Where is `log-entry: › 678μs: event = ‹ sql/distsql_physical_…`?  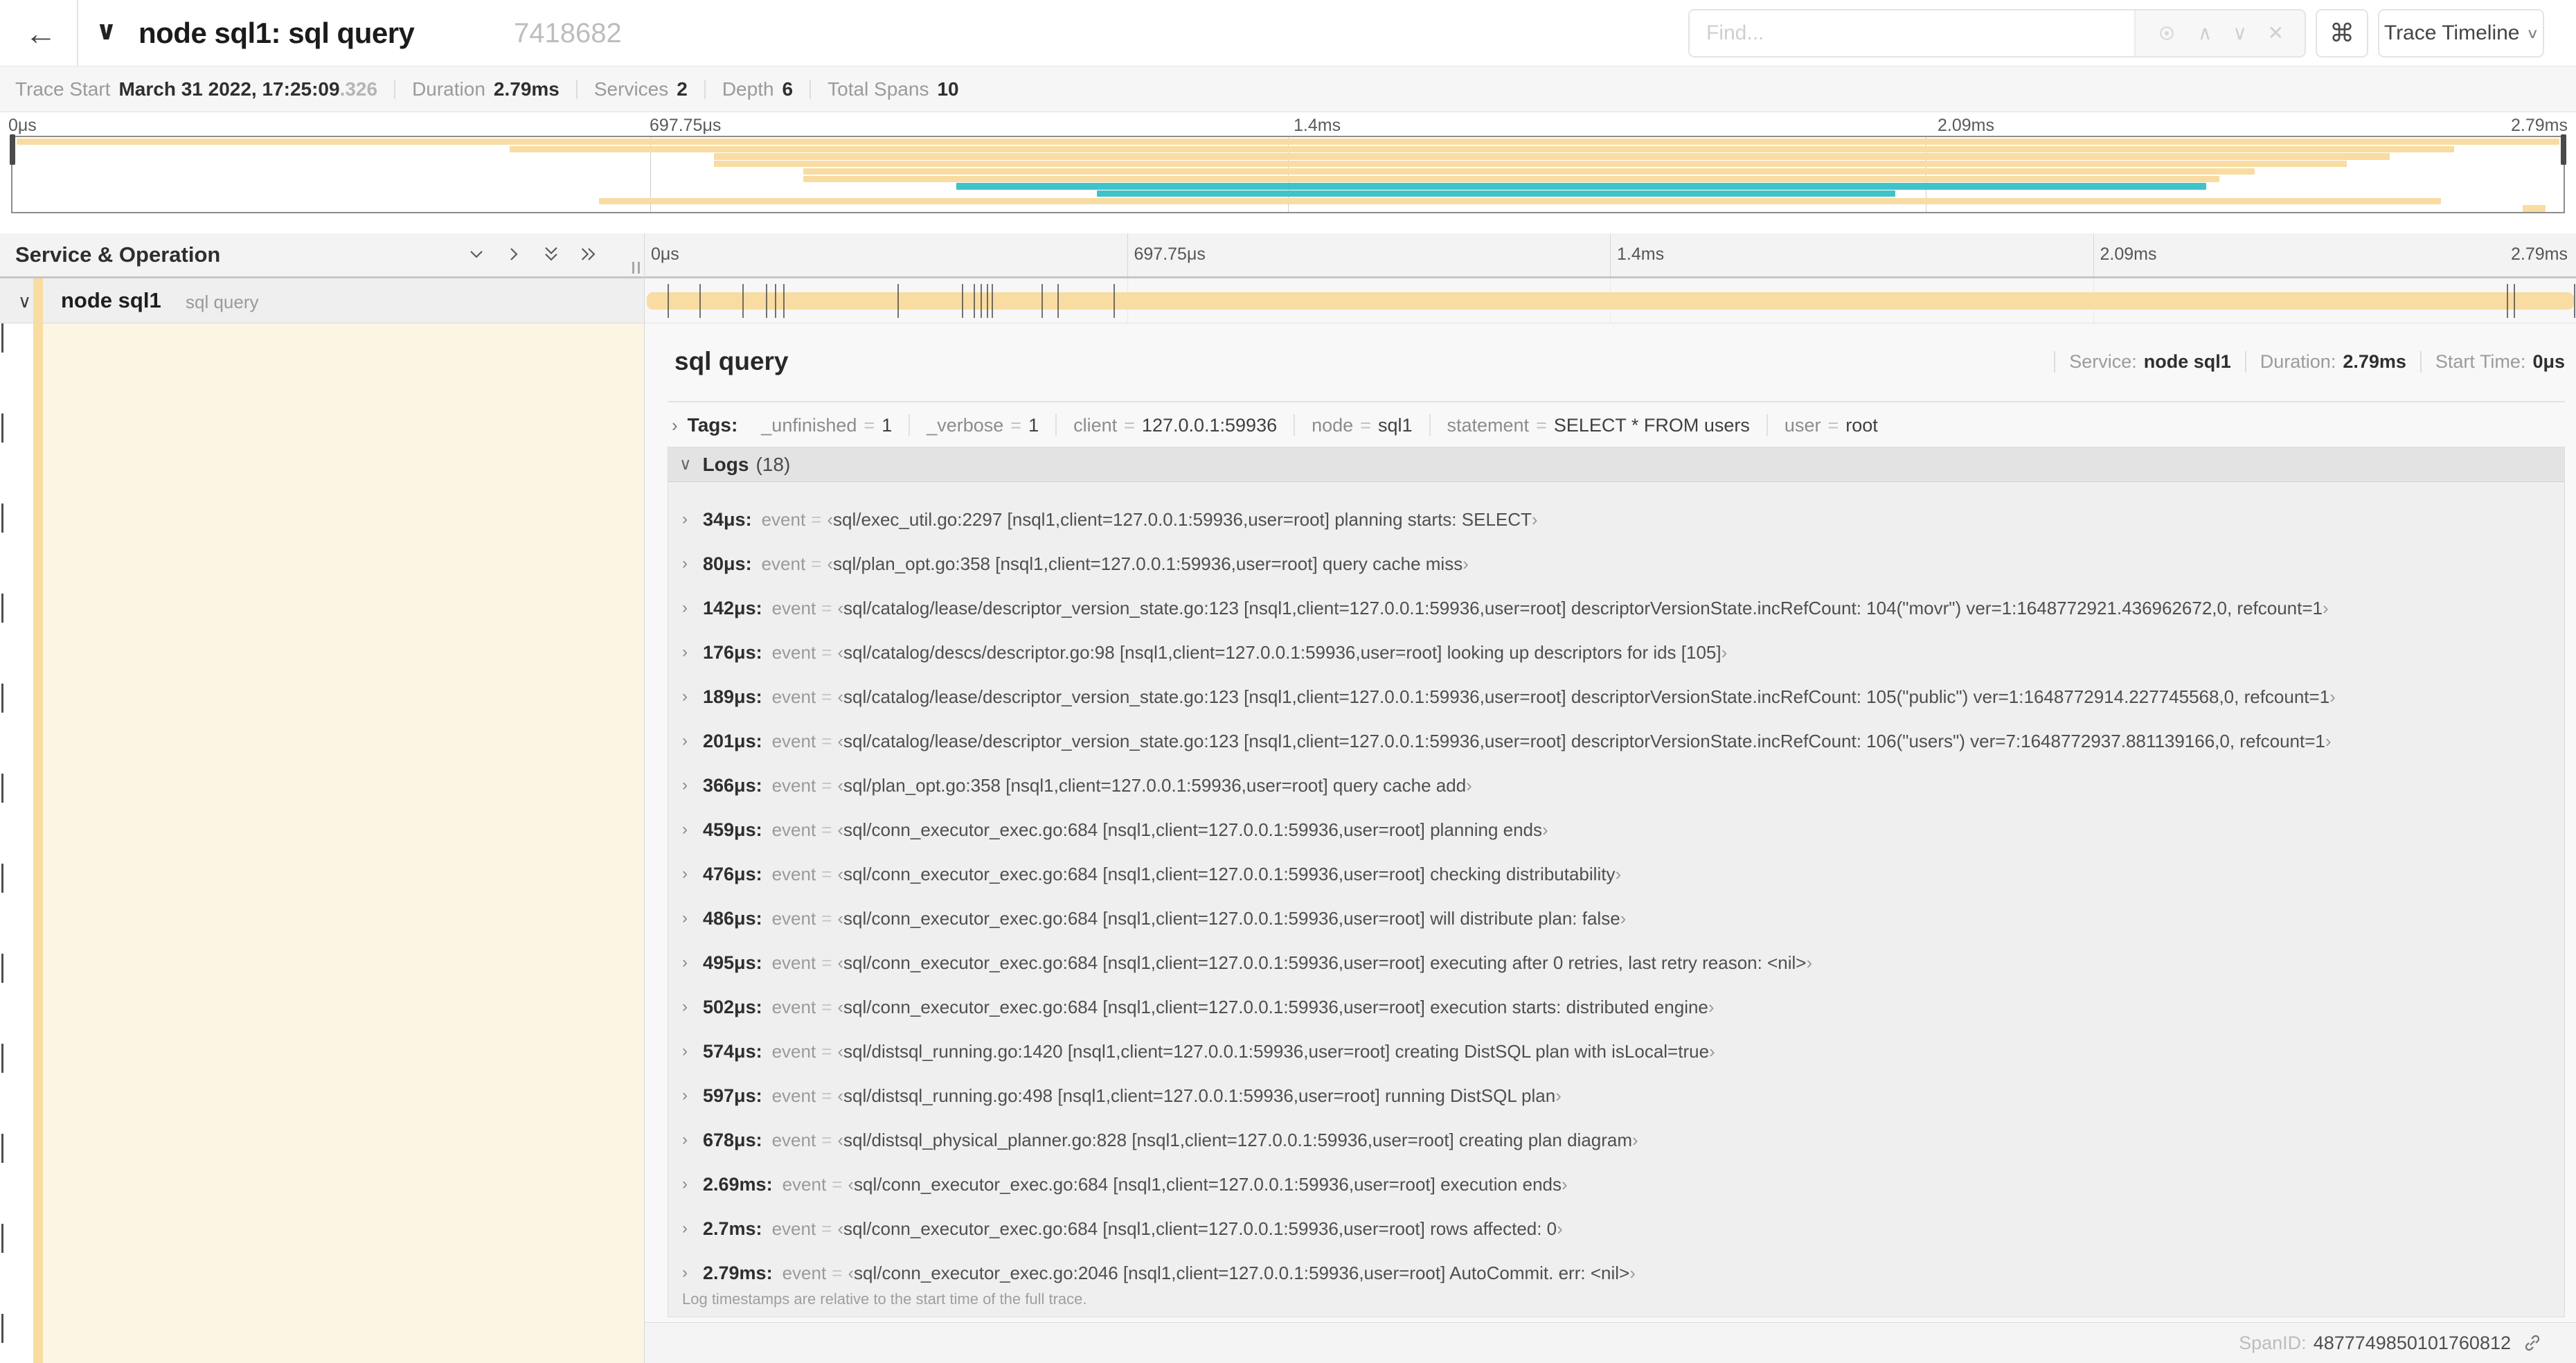 log-entry: › 678μs: event = ‹ sql/distsql_physical_… is located at coordinates (1623, 1140).